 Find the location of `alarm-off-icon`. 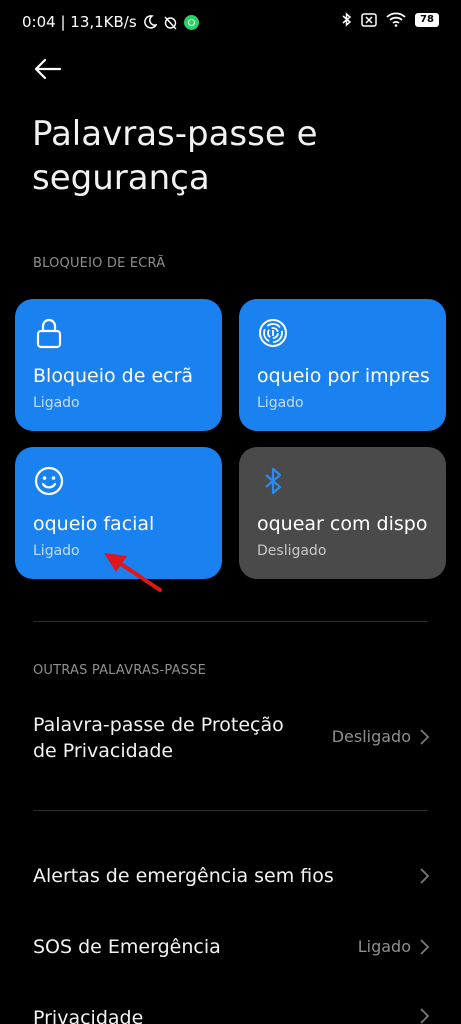

alarm-off-icon is located at coordinates (170, 22).